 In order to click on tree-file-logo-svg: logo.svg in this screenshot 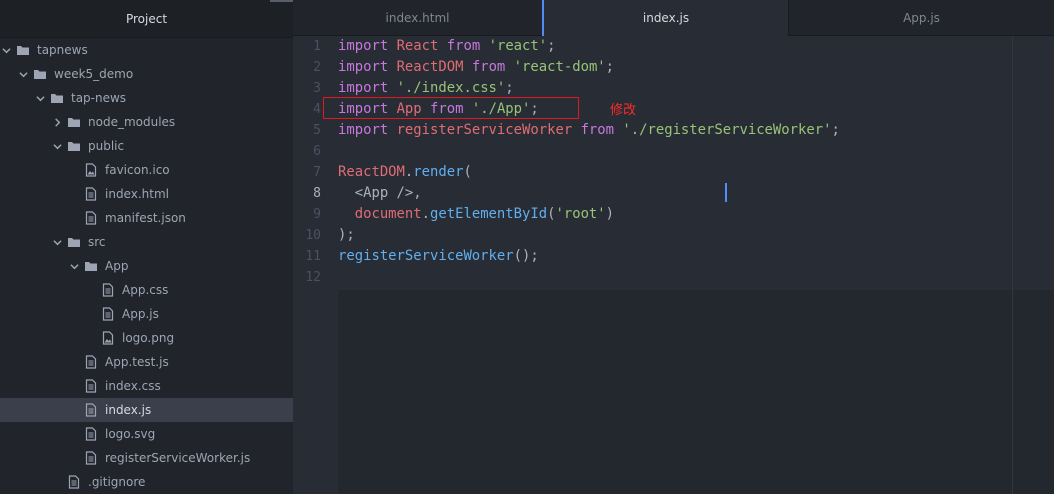, I will do `click(146, 434)`.